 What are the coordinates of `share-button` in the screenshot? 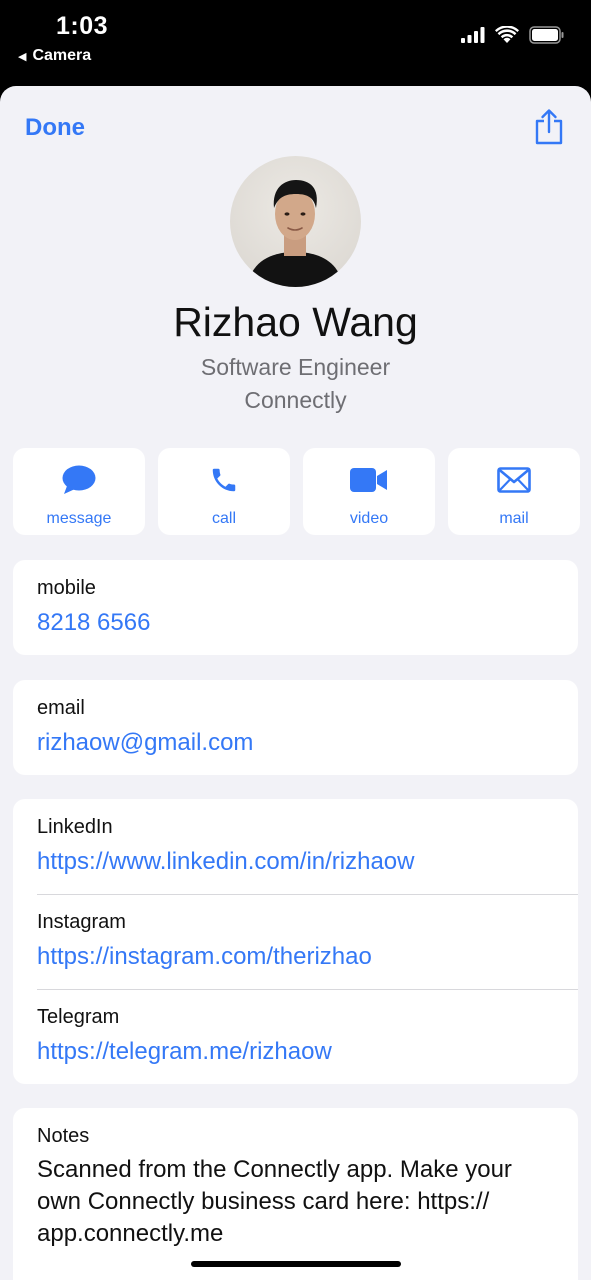 It's located at (549, 129).